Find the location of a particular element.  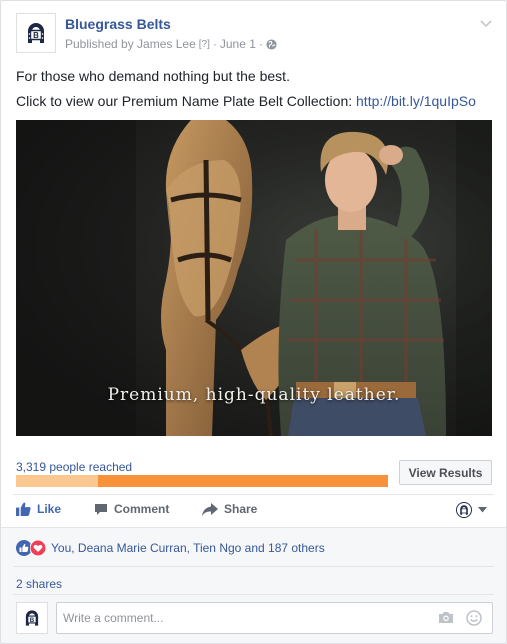

caret-down-icon is located at coordinates (482, 510).